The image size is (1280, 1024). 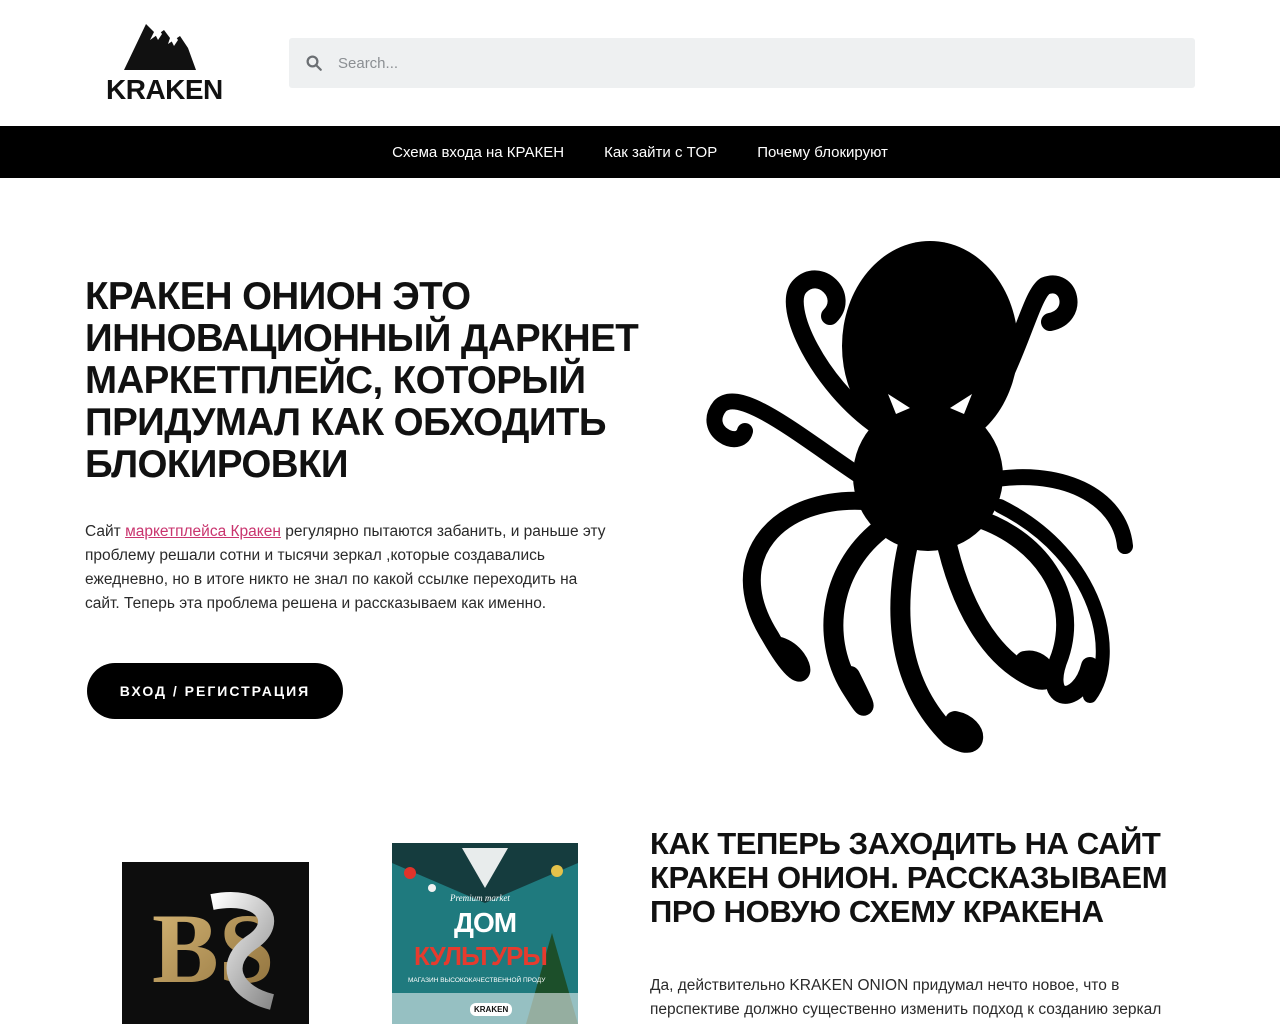 I want to click on bs-card-image: BS, so click(x=215, y=943).